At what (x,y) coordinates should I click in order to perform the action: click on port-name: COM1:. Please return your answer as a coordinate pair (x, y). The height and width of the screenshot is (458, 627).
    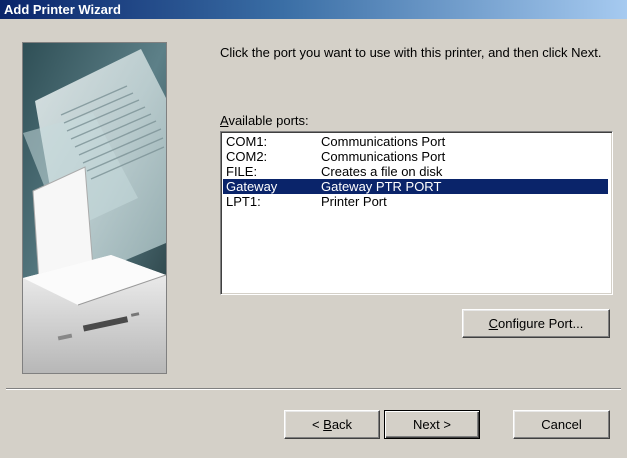
    Looking at the image, I should click on (247, 141).